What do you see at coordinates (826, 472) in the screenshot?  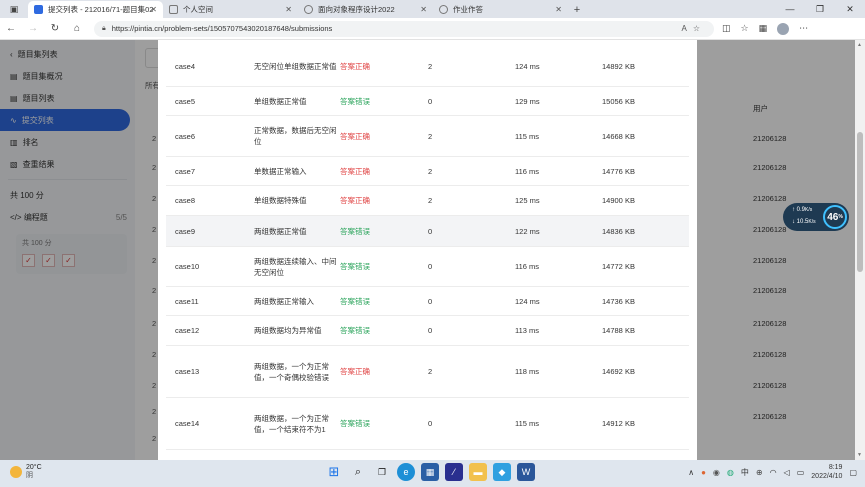 I see `clock: 8:19 2022/4/10` at bounding box center [826, 472].